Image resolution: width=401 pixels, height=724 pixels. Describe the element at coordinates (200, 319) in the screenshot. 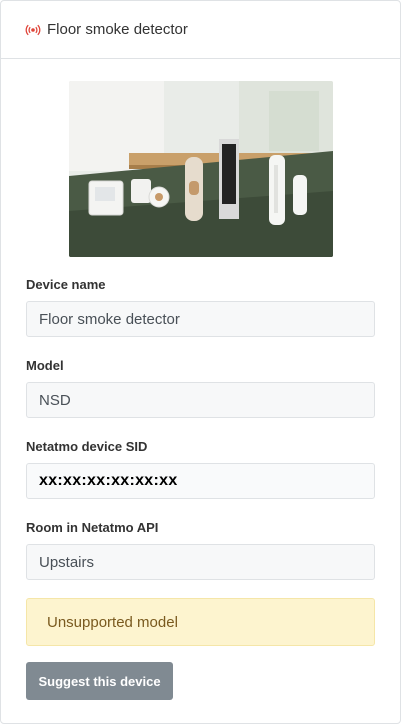

I see `device-name-field: Floor smoke detector` at that location.